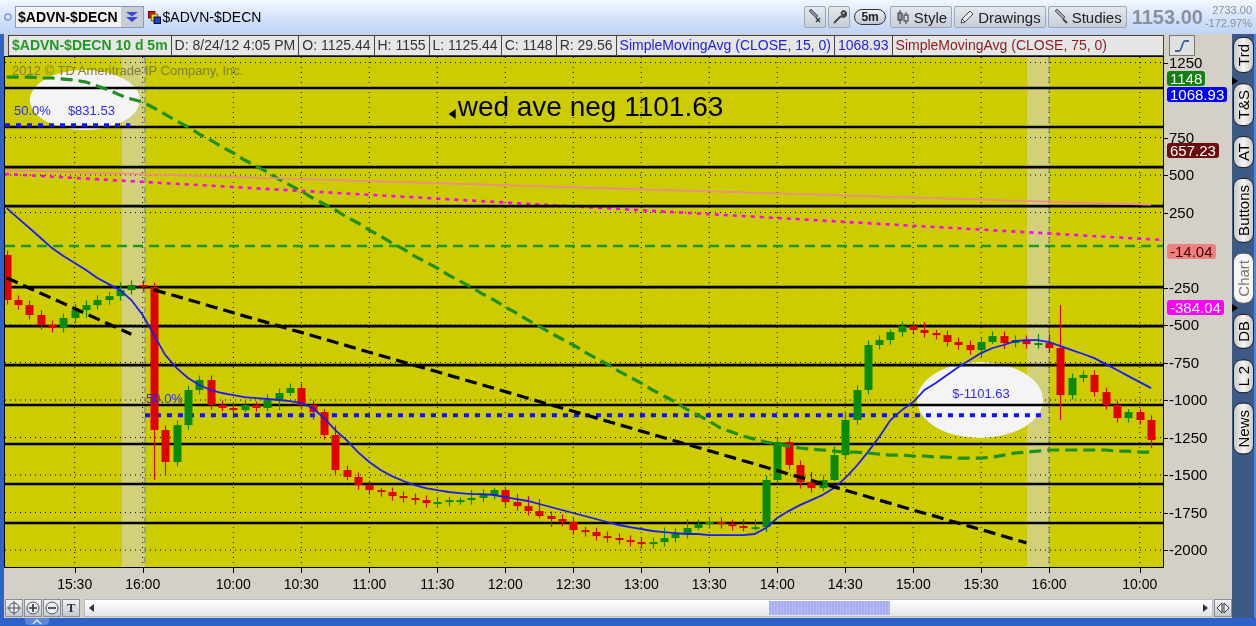 The image size is (1256, 626). I want to click on crosshair-icon, so click(14, 608).